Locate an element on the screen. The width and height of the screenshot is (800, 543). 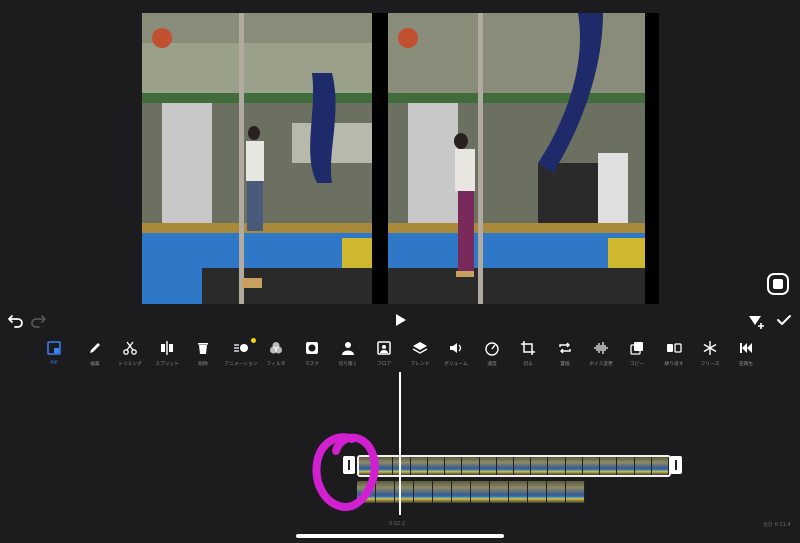
tool-label: 逆再生 is located at coordinates (746, 364).